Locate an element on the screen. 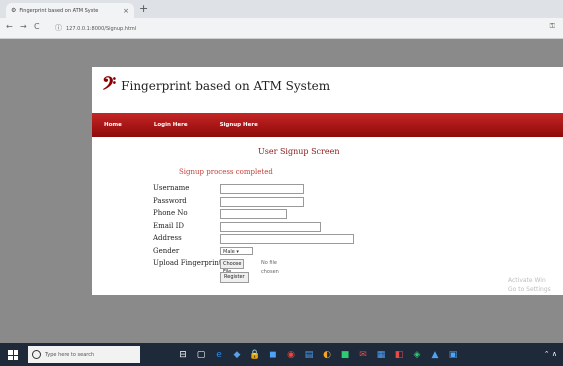  password-label: Password is located at coordinates (170, 200).